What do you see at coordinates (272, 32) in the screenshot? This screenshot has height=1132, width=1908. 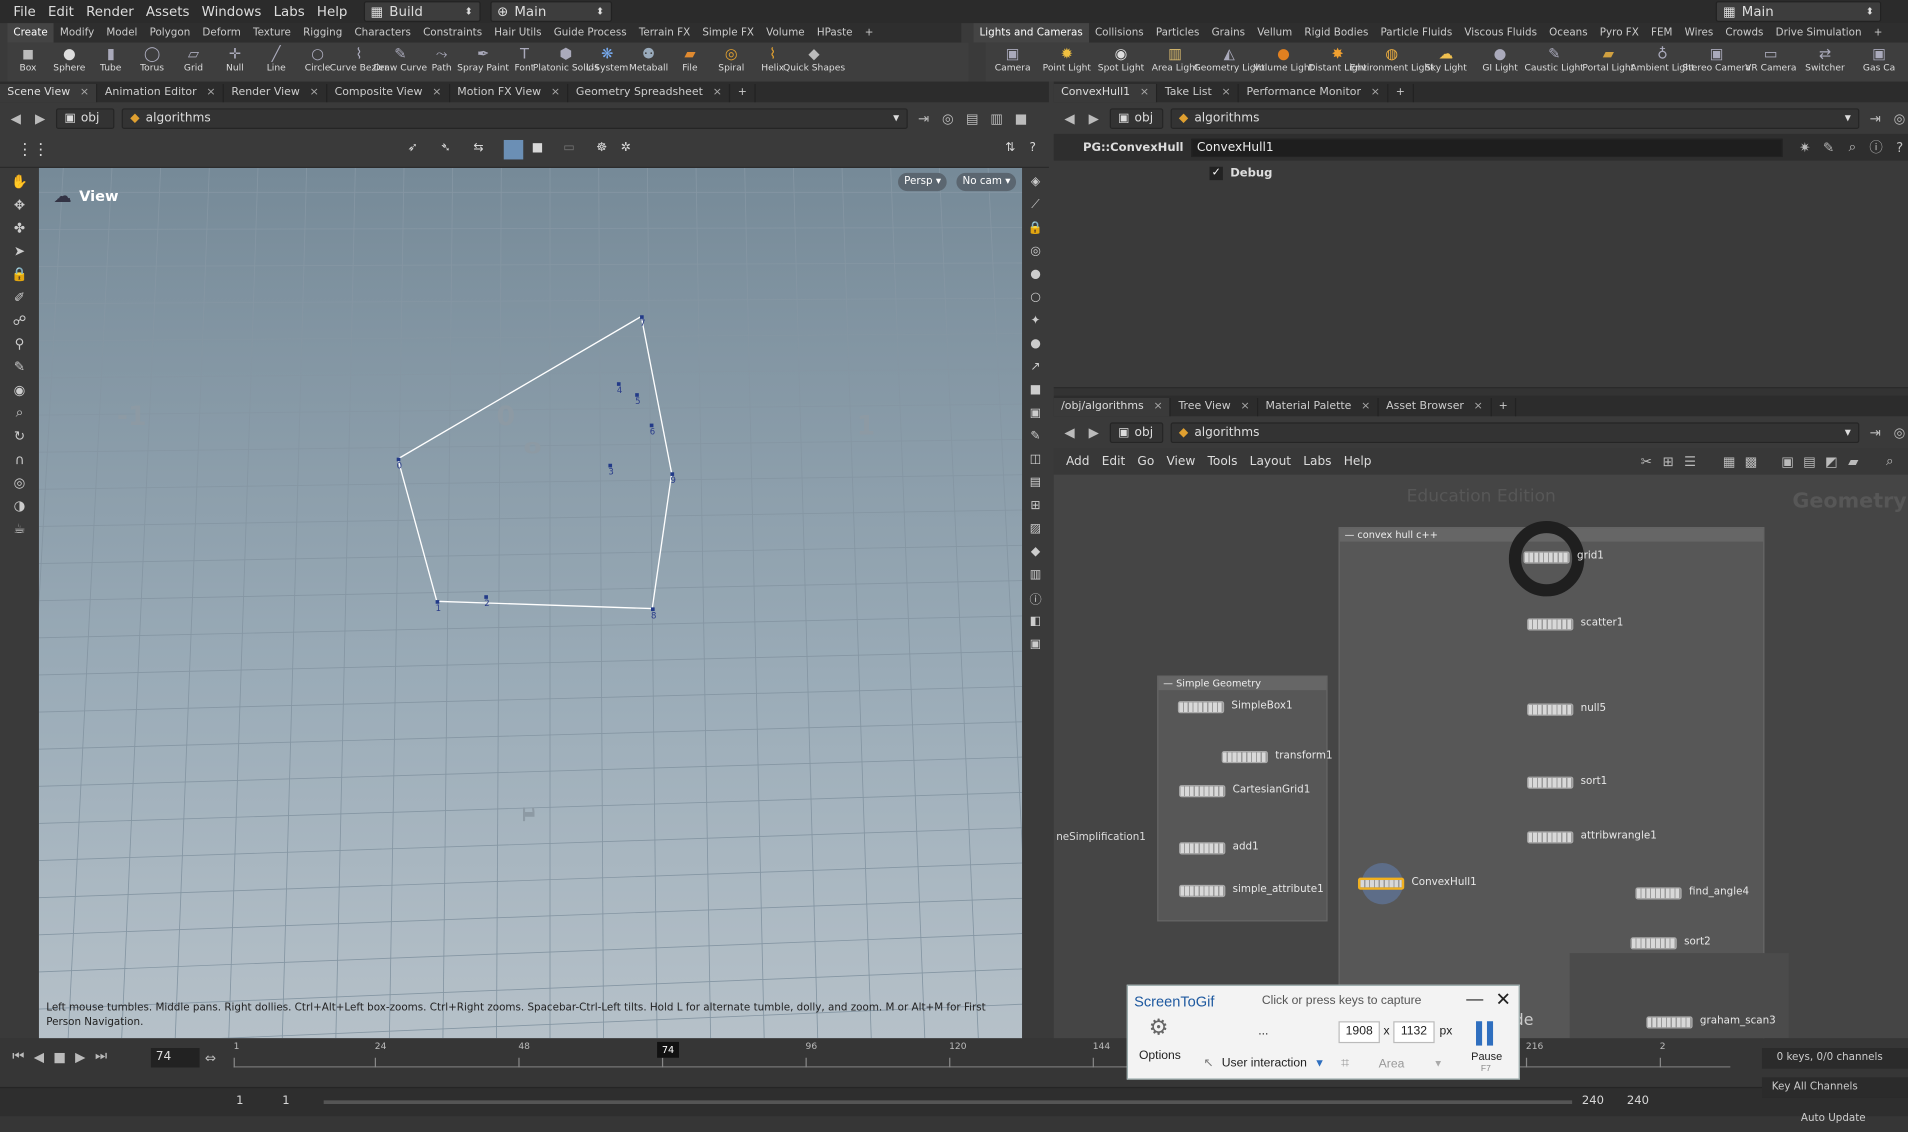 I see `shelf-tab: Texture` at bounding box center [272, 32].